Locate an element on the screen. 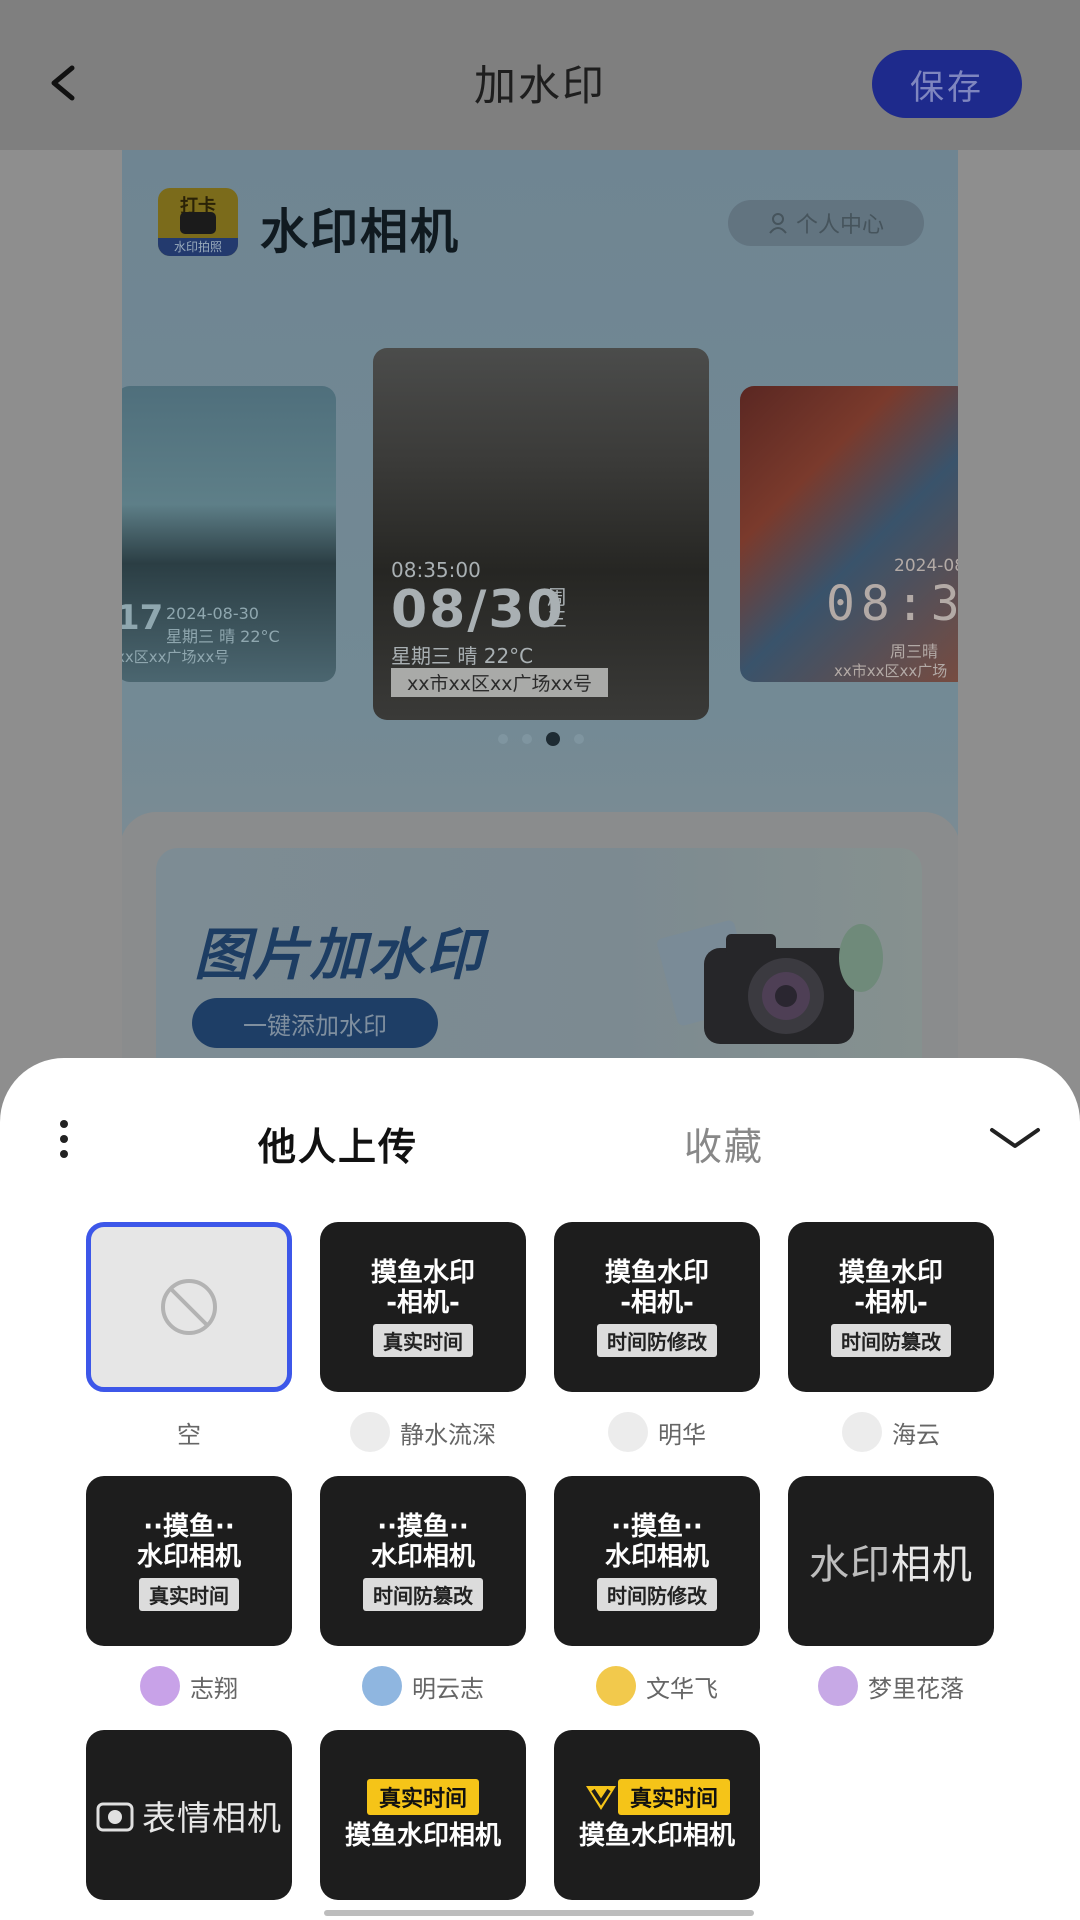 The height and width of the screenshot is (1920, 1080). template-card: 水印相机 is located at coordinates (891, 1561).